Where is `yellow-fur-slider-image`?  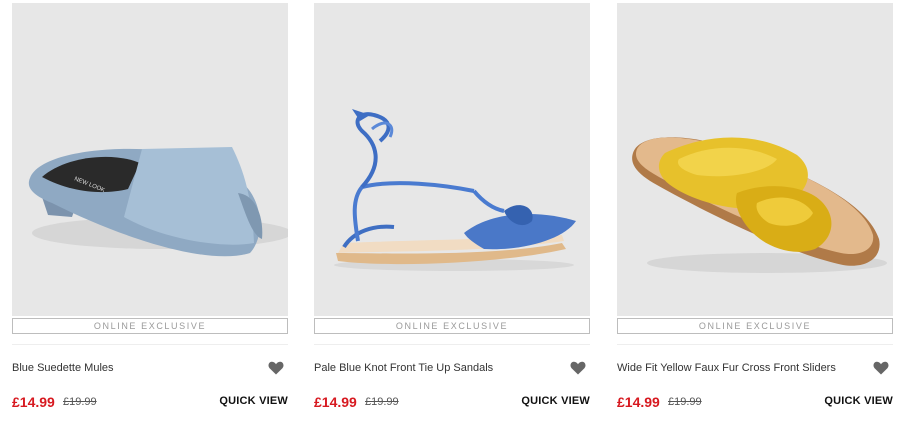 yellow-fur-slider-image is located at coordinates (759, 205).